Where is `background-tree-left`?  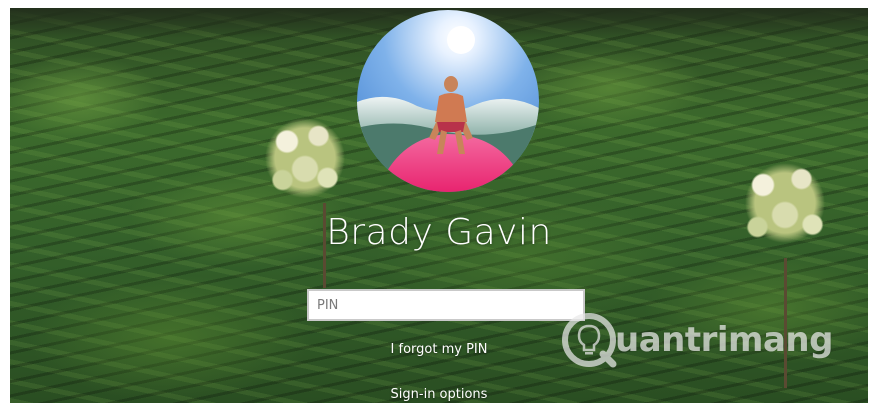 background-tree-left is located at coordinates (305, 198).